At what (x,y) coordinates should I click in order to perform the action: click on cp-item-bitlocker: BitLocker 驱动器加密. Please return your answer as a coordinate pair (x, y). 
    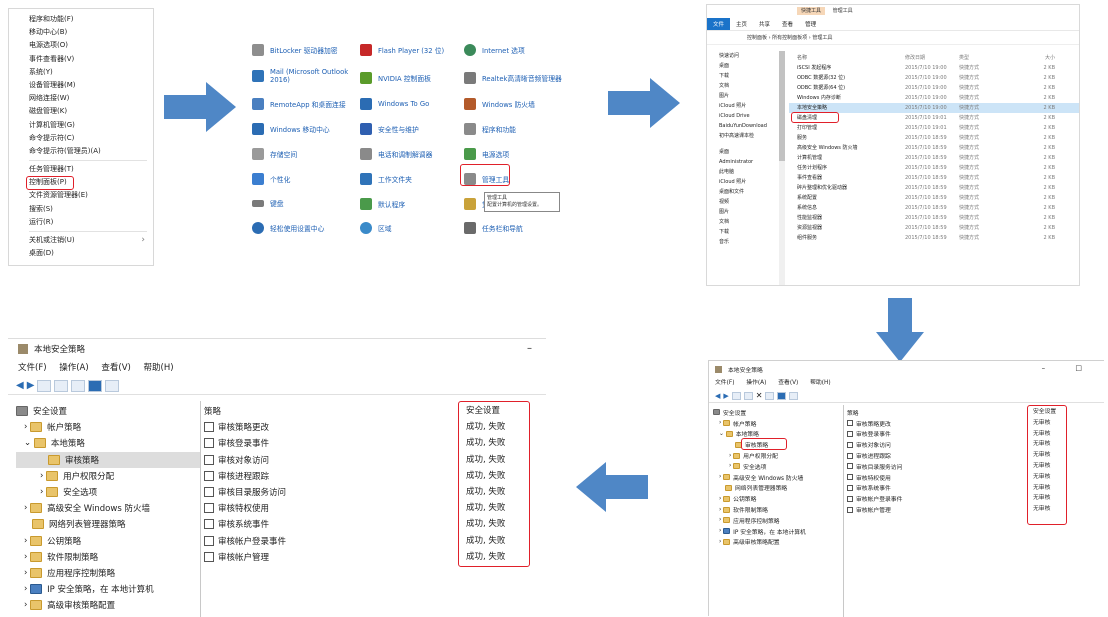
    Looking at the image, I should click on (295, 50).